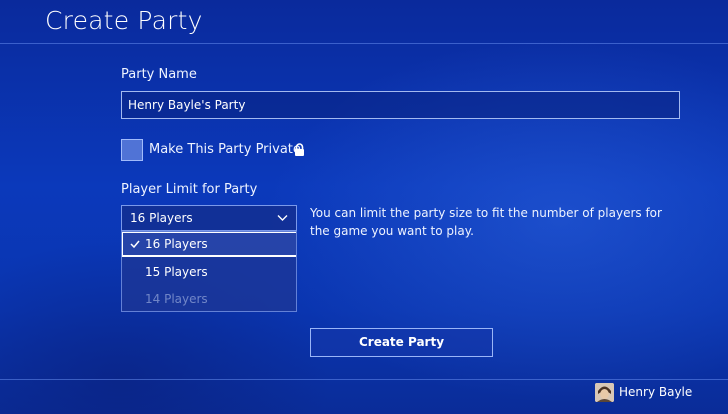  I want to click on avatar, so click(604, 392).